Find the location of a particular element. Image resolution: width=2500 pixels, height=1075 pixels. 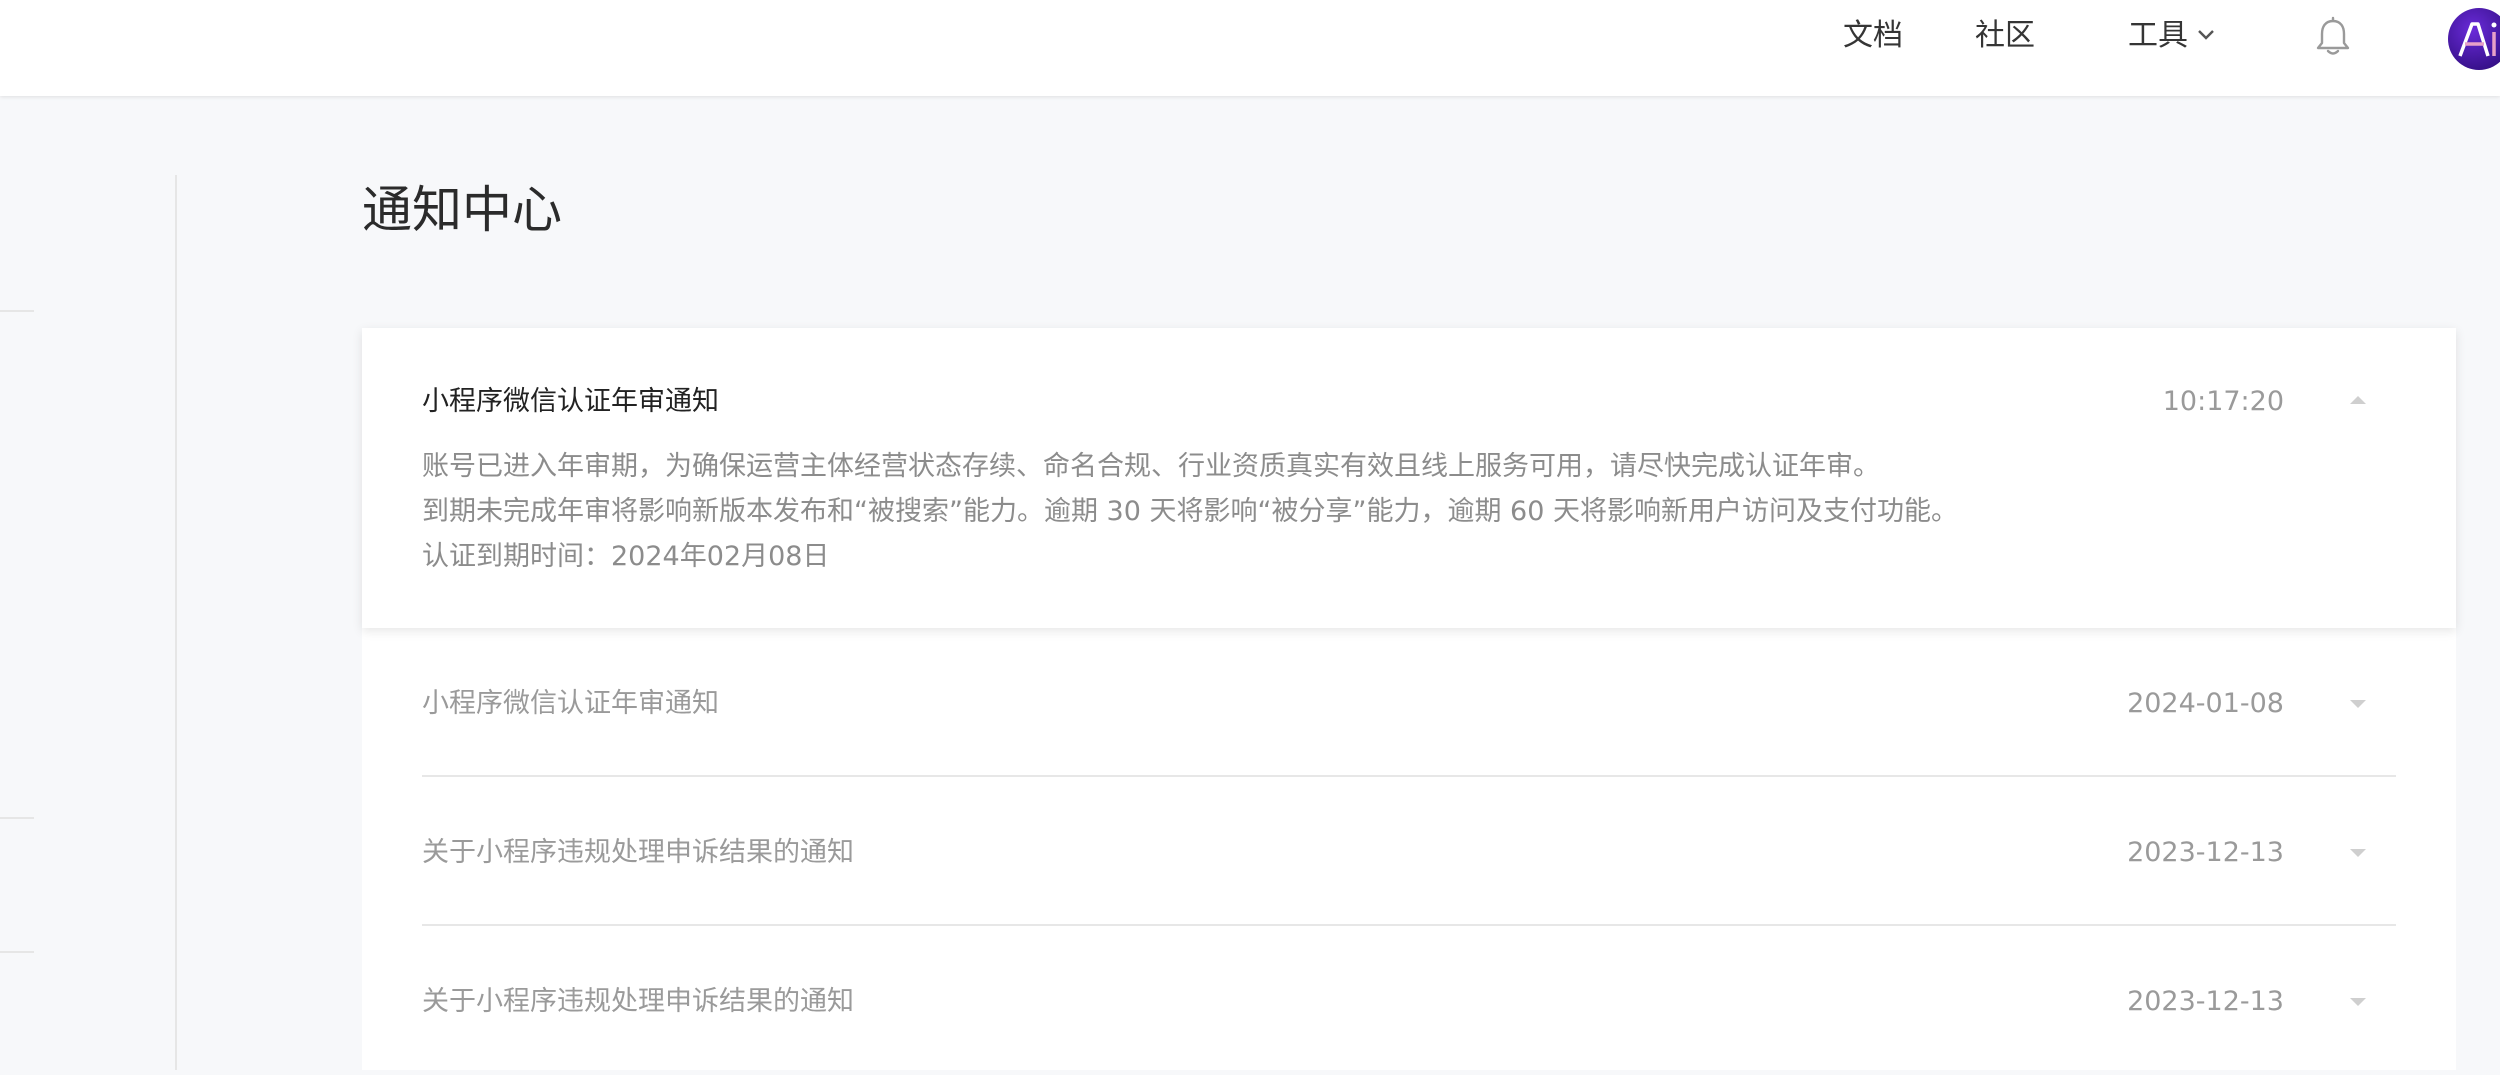

ai-avatar-icon is located at coordinates (2477, 39).